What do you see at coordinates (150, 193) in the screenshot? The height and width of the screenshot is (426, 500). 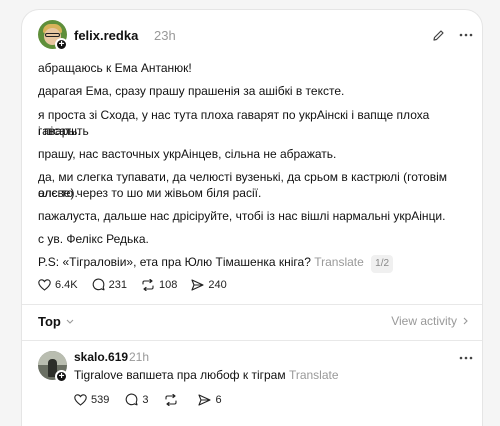 I see `post-paragraph: алє то через то шо ми жівьом біля расії.` at bounding box center [150, 193].